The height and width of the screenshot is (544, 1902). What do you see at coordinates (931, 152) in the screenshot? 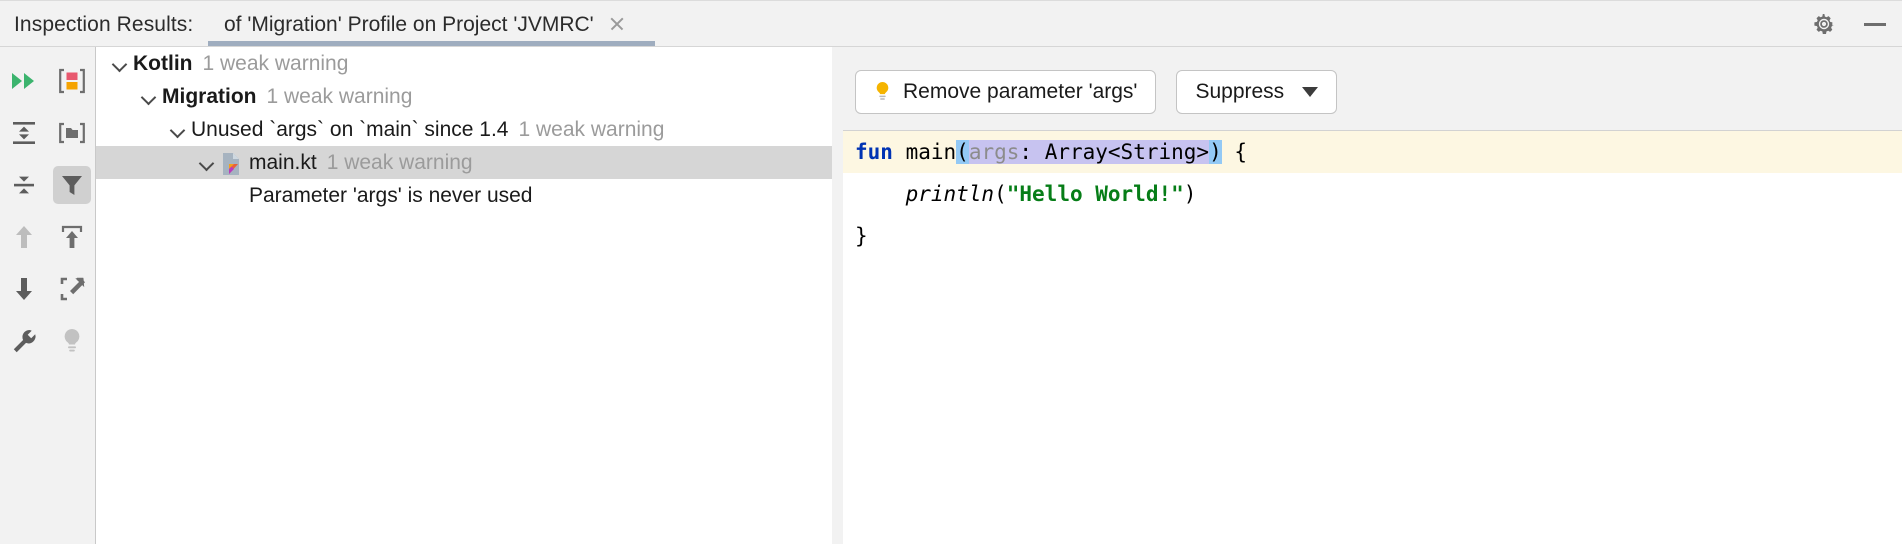
I see `code-fn-name: main` at bounding box center [931, 152].